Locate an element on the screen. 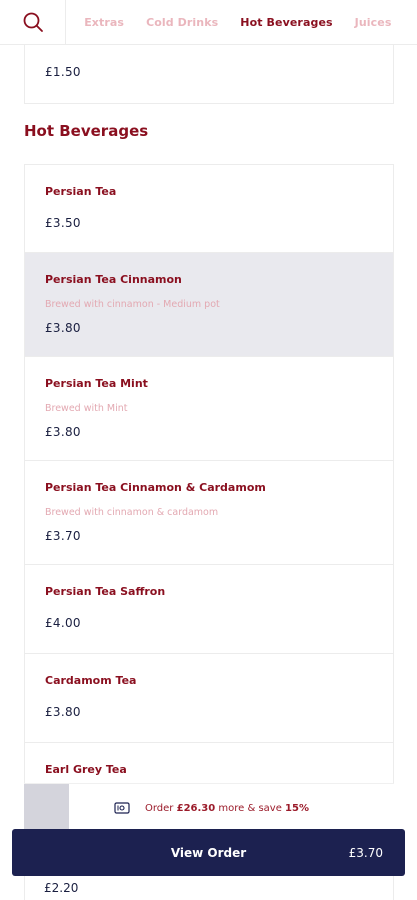  menu-item: Cardamom Tea £3.80 is located at coordinates (209, 698).